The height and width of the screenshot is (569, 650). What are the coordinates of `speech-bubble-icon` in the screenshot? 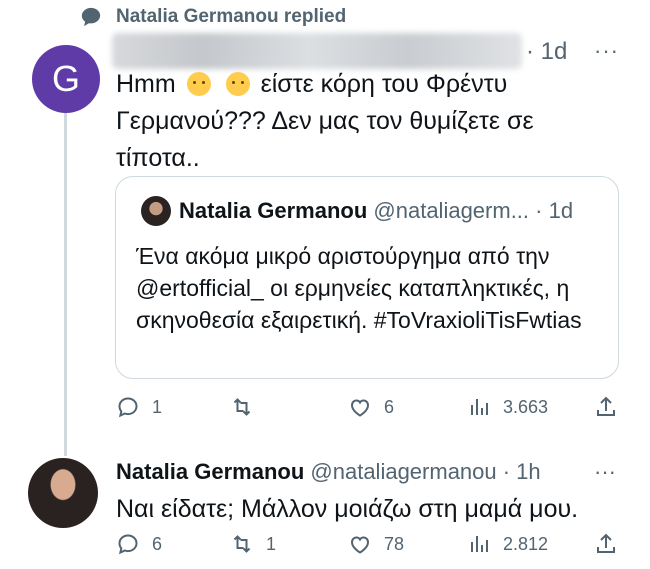 It's located at (91, 17).